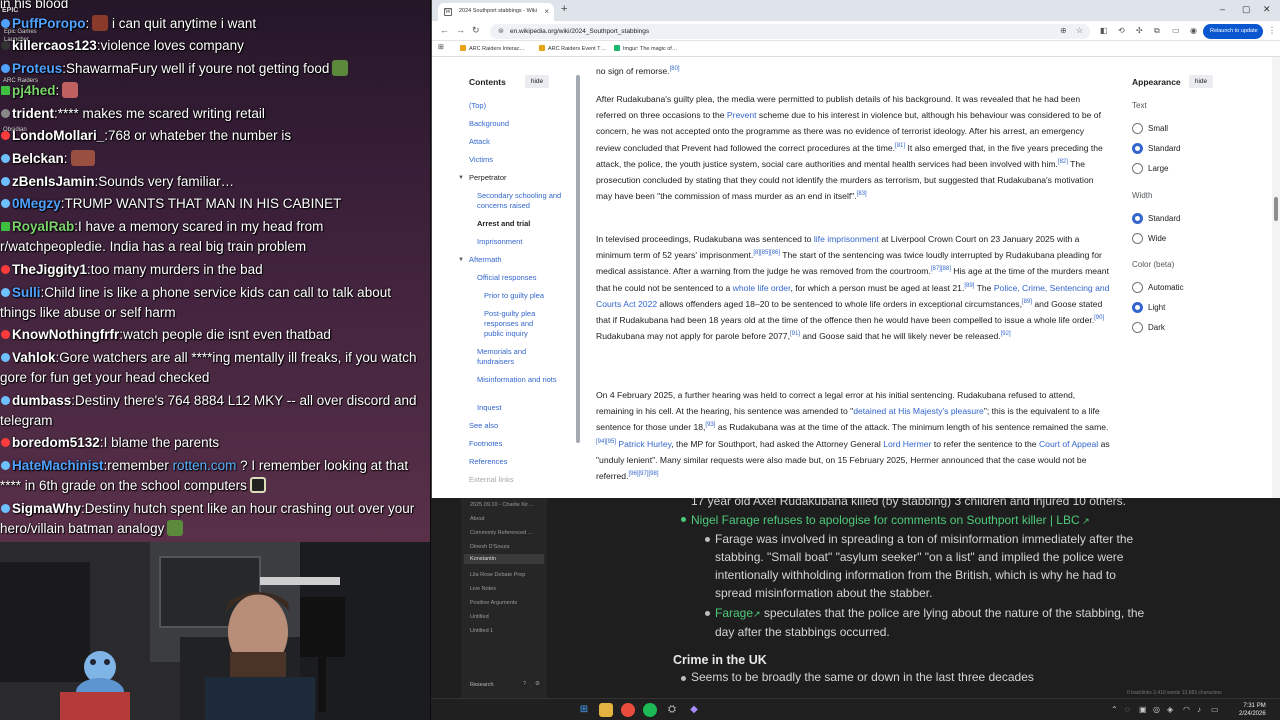 This screenshot has height=720, width=1280. Describe the element at coordinates (1215, 709) in the screenshot. I see `battery-icon: ▭` at that location.